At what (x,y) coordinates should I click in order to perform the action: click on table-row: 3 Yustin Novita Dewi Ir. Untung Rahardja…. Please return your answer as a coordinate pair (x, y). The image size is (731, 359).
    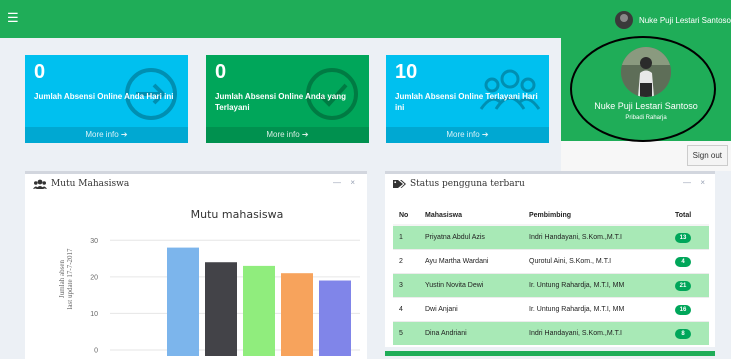
    Looking at the image, I should click on (551, 285).